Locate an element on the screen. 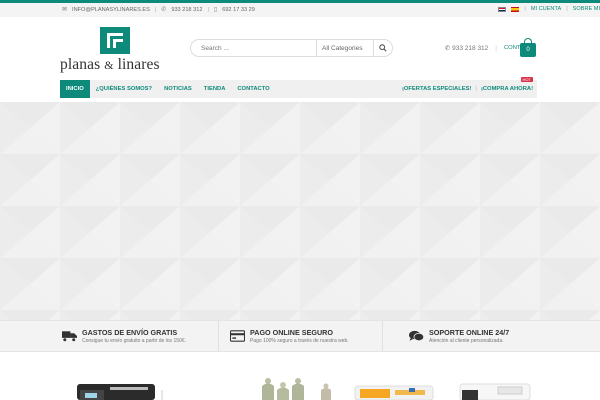 The image size is (600, 400). feature-title: GASTOS DE ENVÍO GRATIS is located at coordinates (130, 332).